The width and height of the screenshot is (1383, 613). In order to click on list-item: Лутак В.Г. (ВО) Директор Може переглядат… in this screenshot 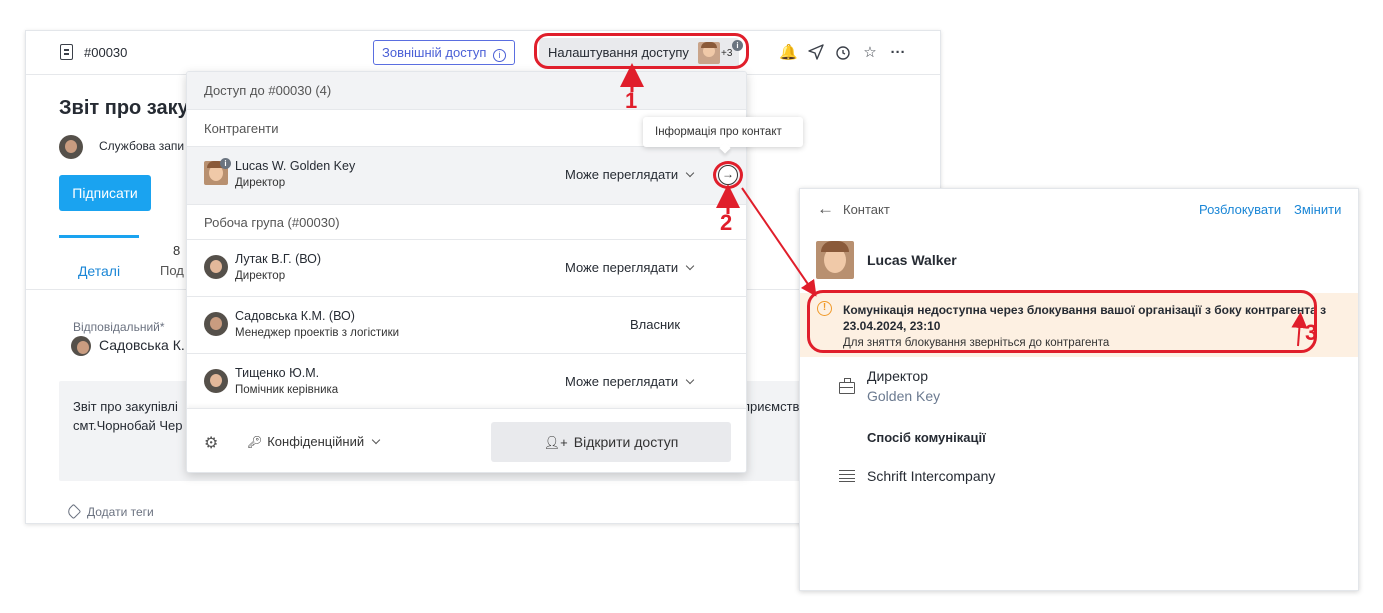, I will do `click(466, 267)`.